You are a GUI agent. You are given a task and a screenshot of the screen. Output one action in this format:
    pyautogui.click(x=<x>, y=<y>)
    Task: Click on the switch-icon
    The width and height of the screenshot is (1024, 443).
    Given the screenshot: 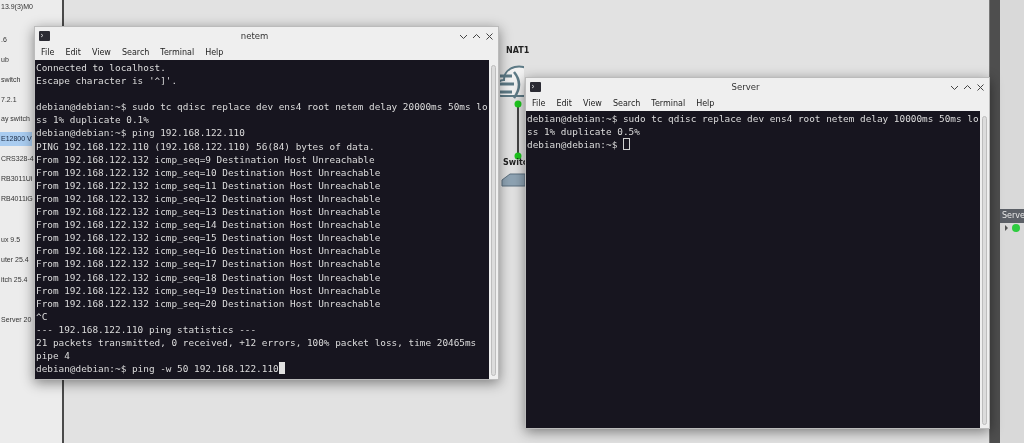 What is the action you would take?
    pyautogui.click(x=513, y=180)
    